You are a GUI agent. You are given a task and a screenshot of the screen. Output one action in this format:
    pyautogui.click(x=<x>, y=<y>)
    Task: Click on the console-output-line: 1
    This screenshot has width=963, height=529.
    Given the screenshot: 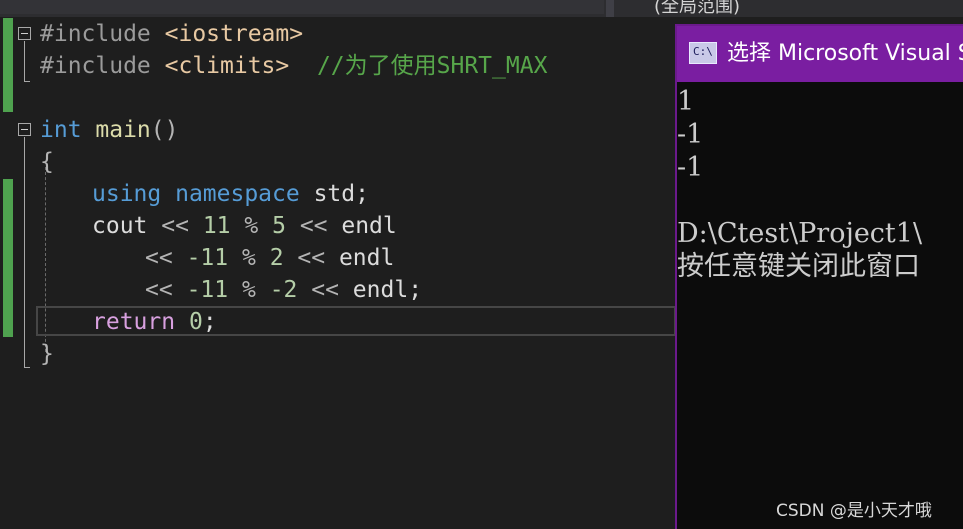 What is the action you would take?
    pyautogui.click(x=686, y=101)
    